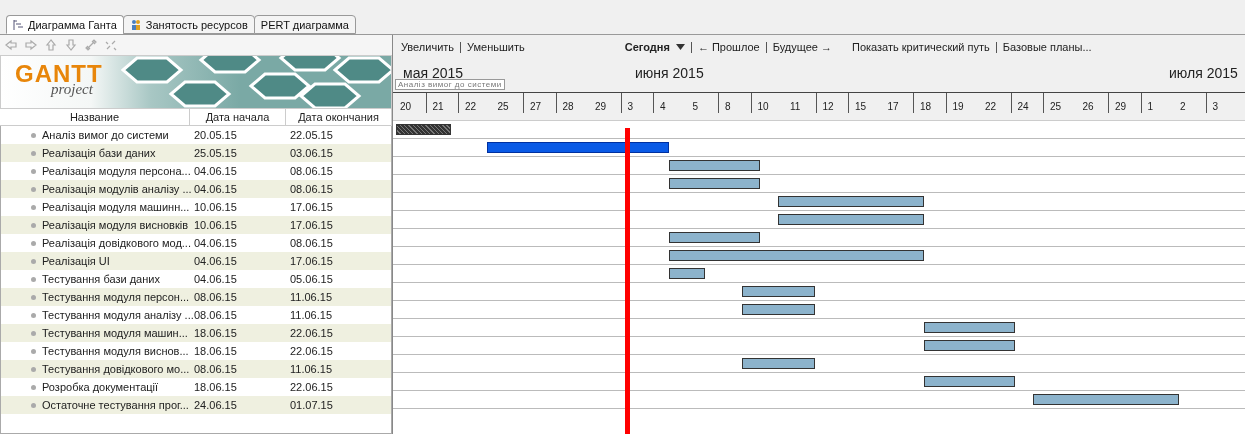 The width and height of the screenshot is (1245, 434). What do you see at coordinates (766, 103) in the screenshot?
I see `day-label: 10` at bounding box center [766, 103].